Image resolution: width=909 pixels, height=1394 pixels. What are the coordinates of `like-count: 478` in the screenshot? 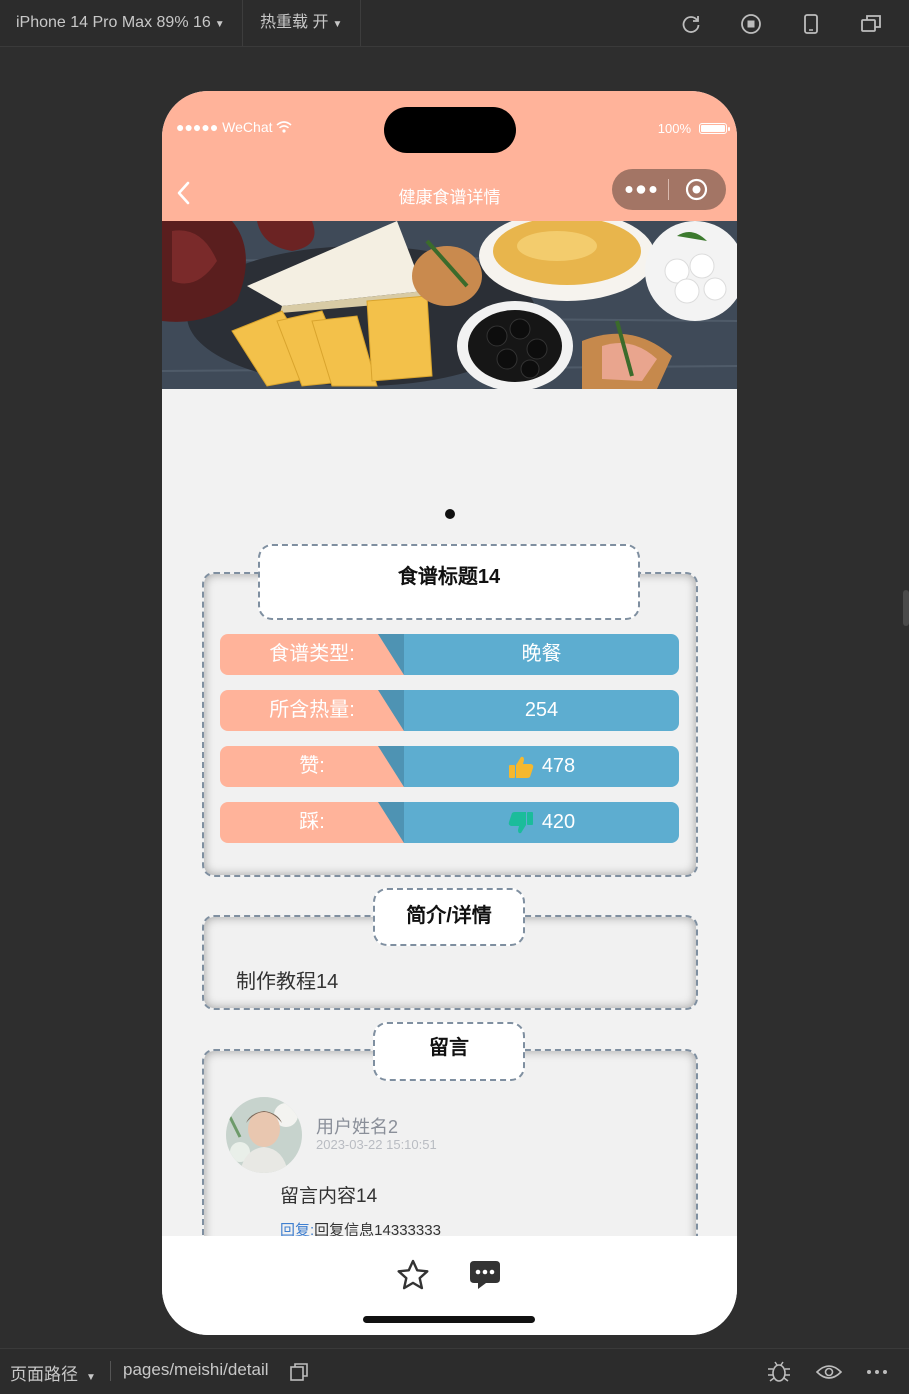 It's located at (558, 766).